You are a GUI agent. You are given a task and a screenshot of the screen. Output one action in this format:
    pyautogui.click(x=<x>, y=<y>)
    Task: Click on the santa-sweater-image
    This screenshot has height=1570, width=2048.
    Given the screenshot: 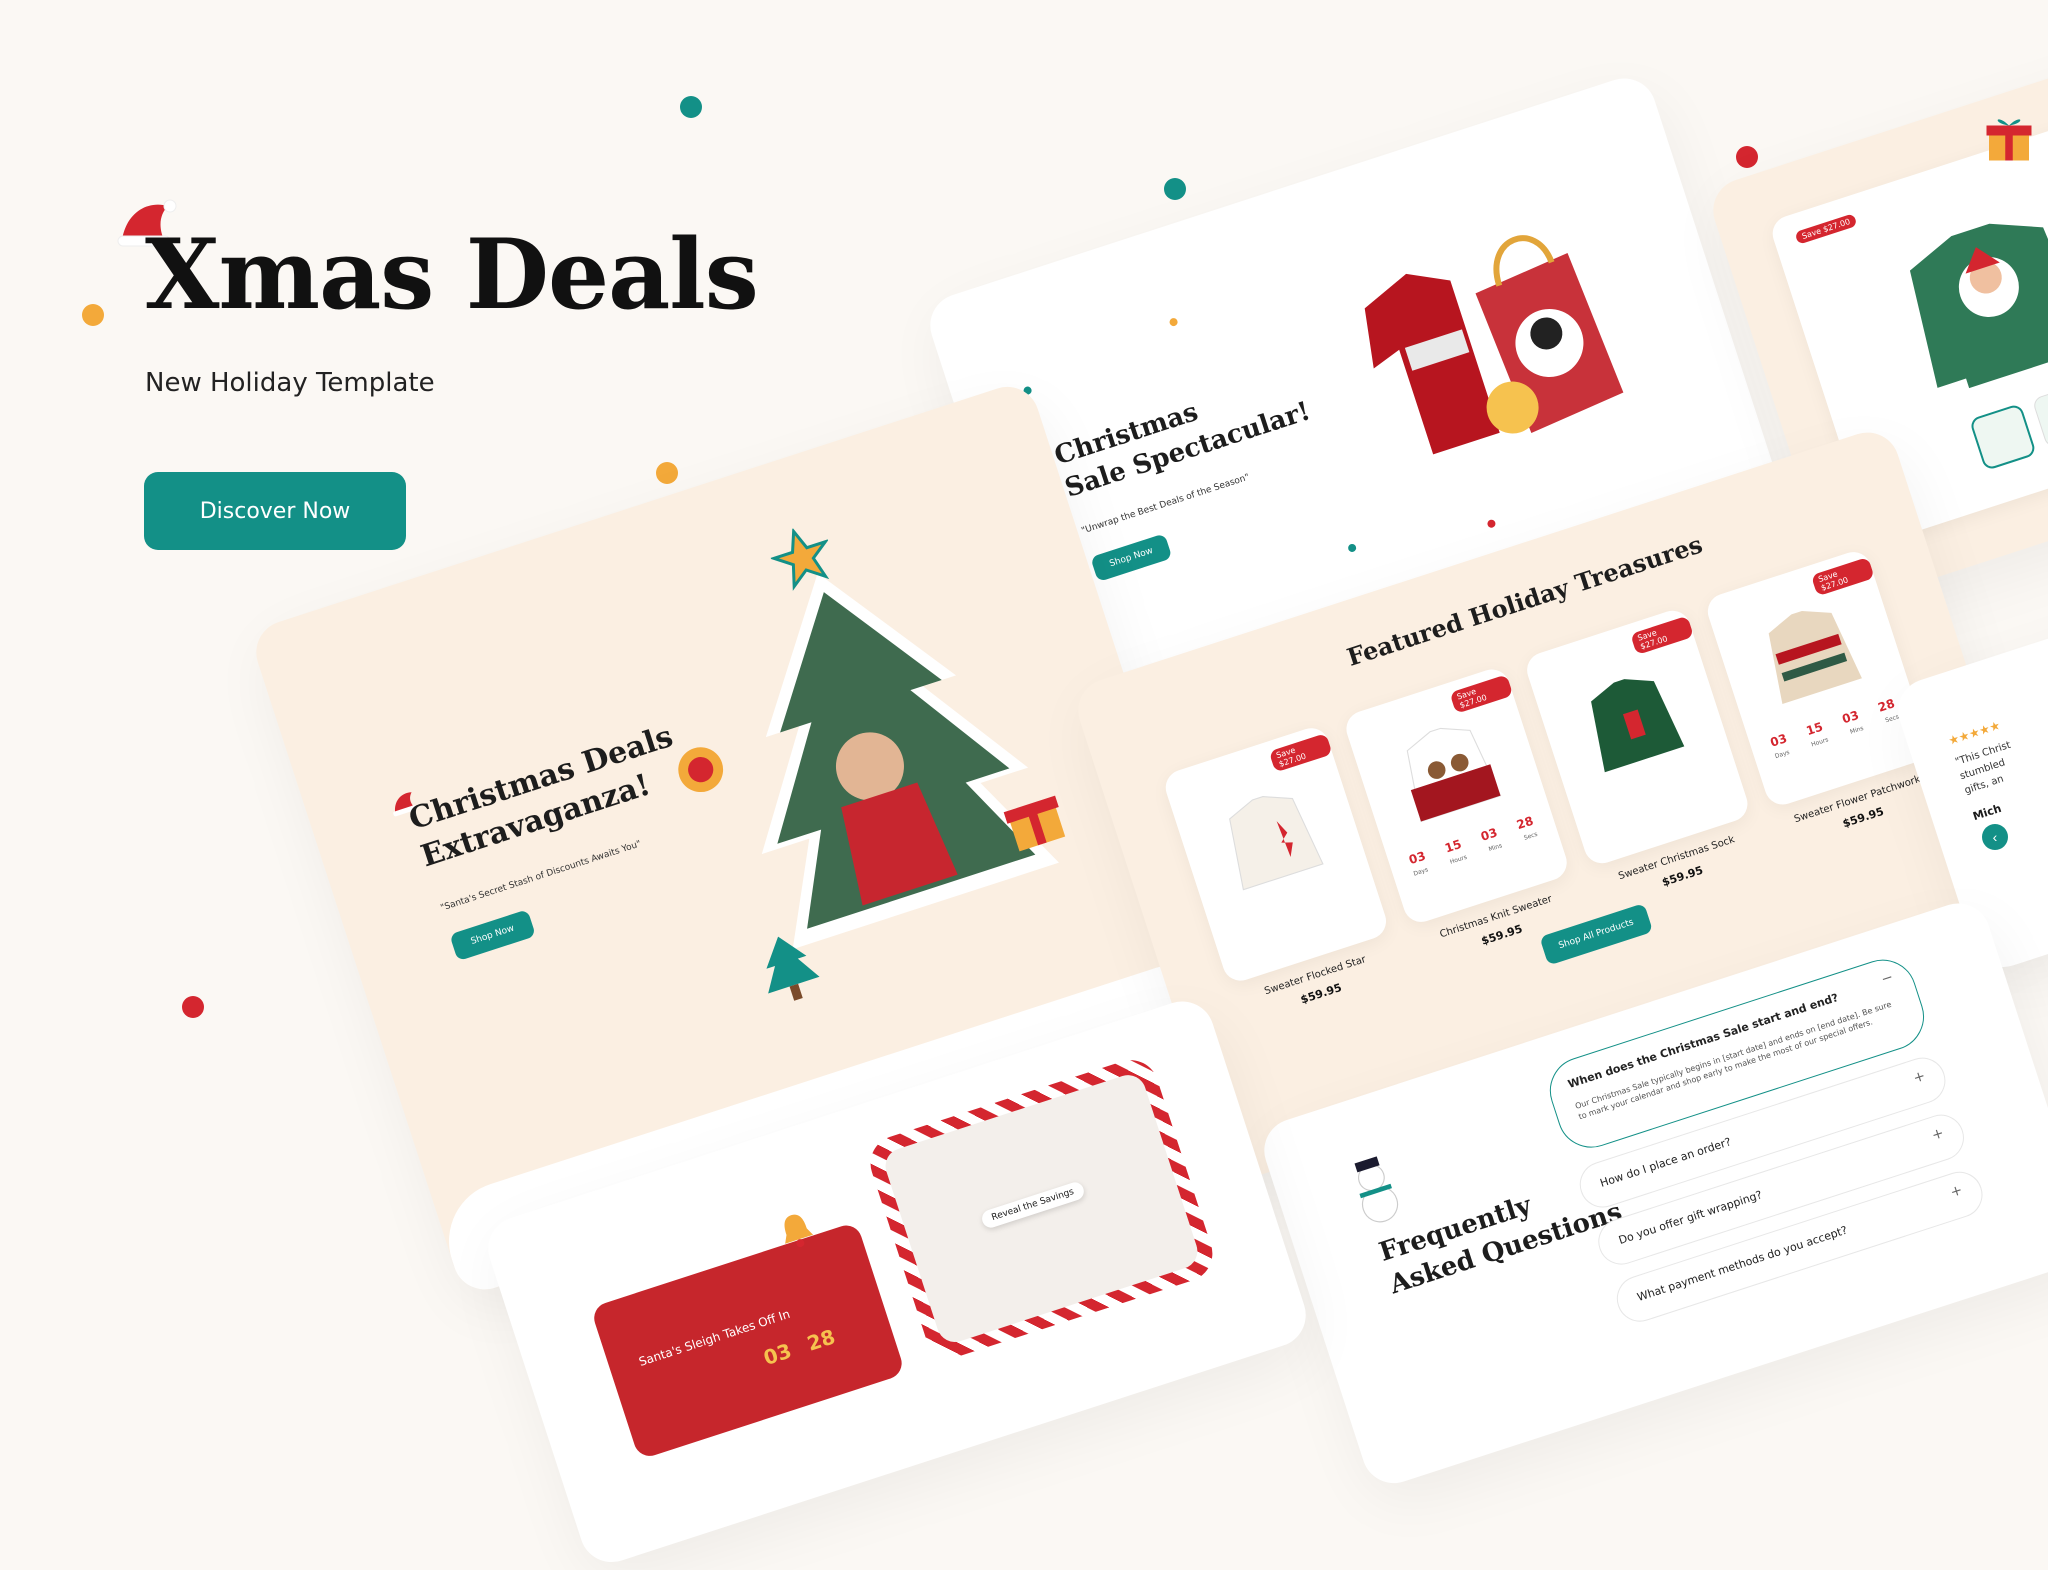 What is the action you would take?
    pyautogui.click(x=1978, y=306)
    